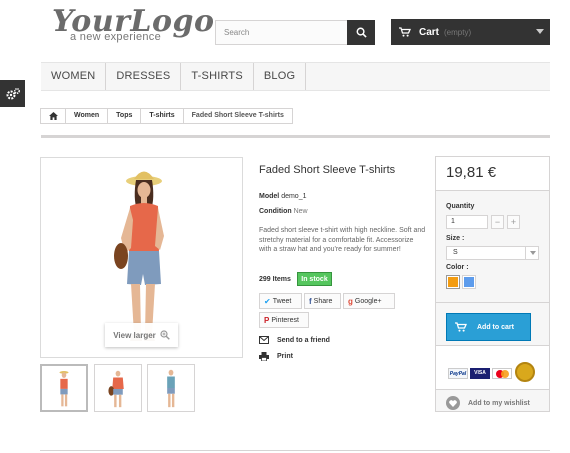 The width and height of the screenshot is (570, 453). I want to click on product-condition: Condition New, so click(283, 211).